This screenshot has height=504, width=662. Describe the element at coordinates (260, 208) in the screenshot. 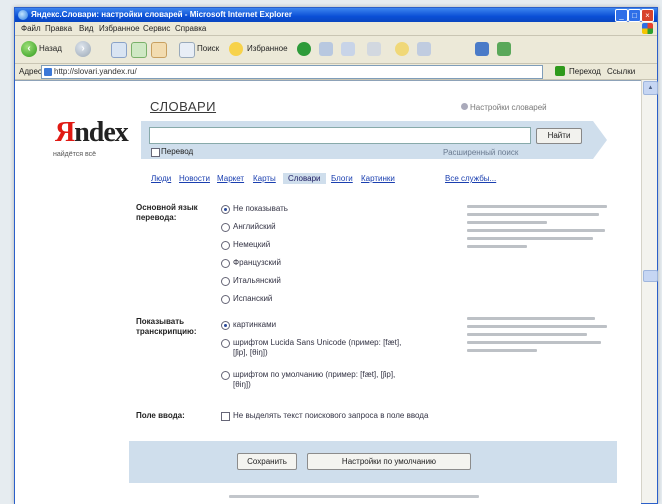

I see `option-language-0: Не показывать` at that location.